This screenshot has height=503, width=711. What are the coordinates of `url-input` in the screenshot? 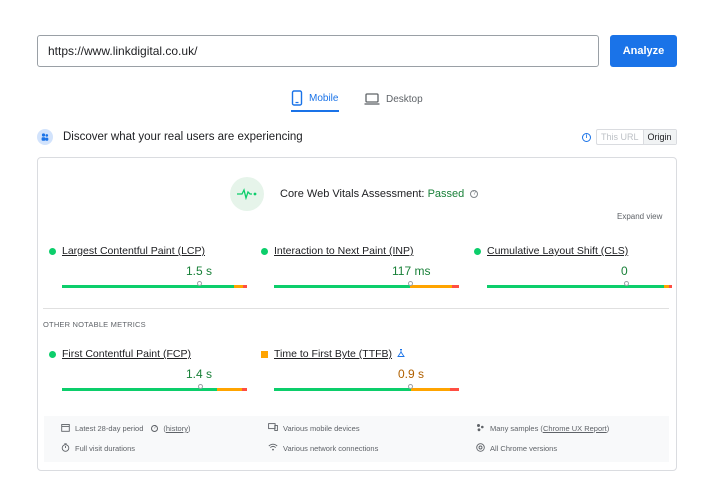 It's located at (318, 51).